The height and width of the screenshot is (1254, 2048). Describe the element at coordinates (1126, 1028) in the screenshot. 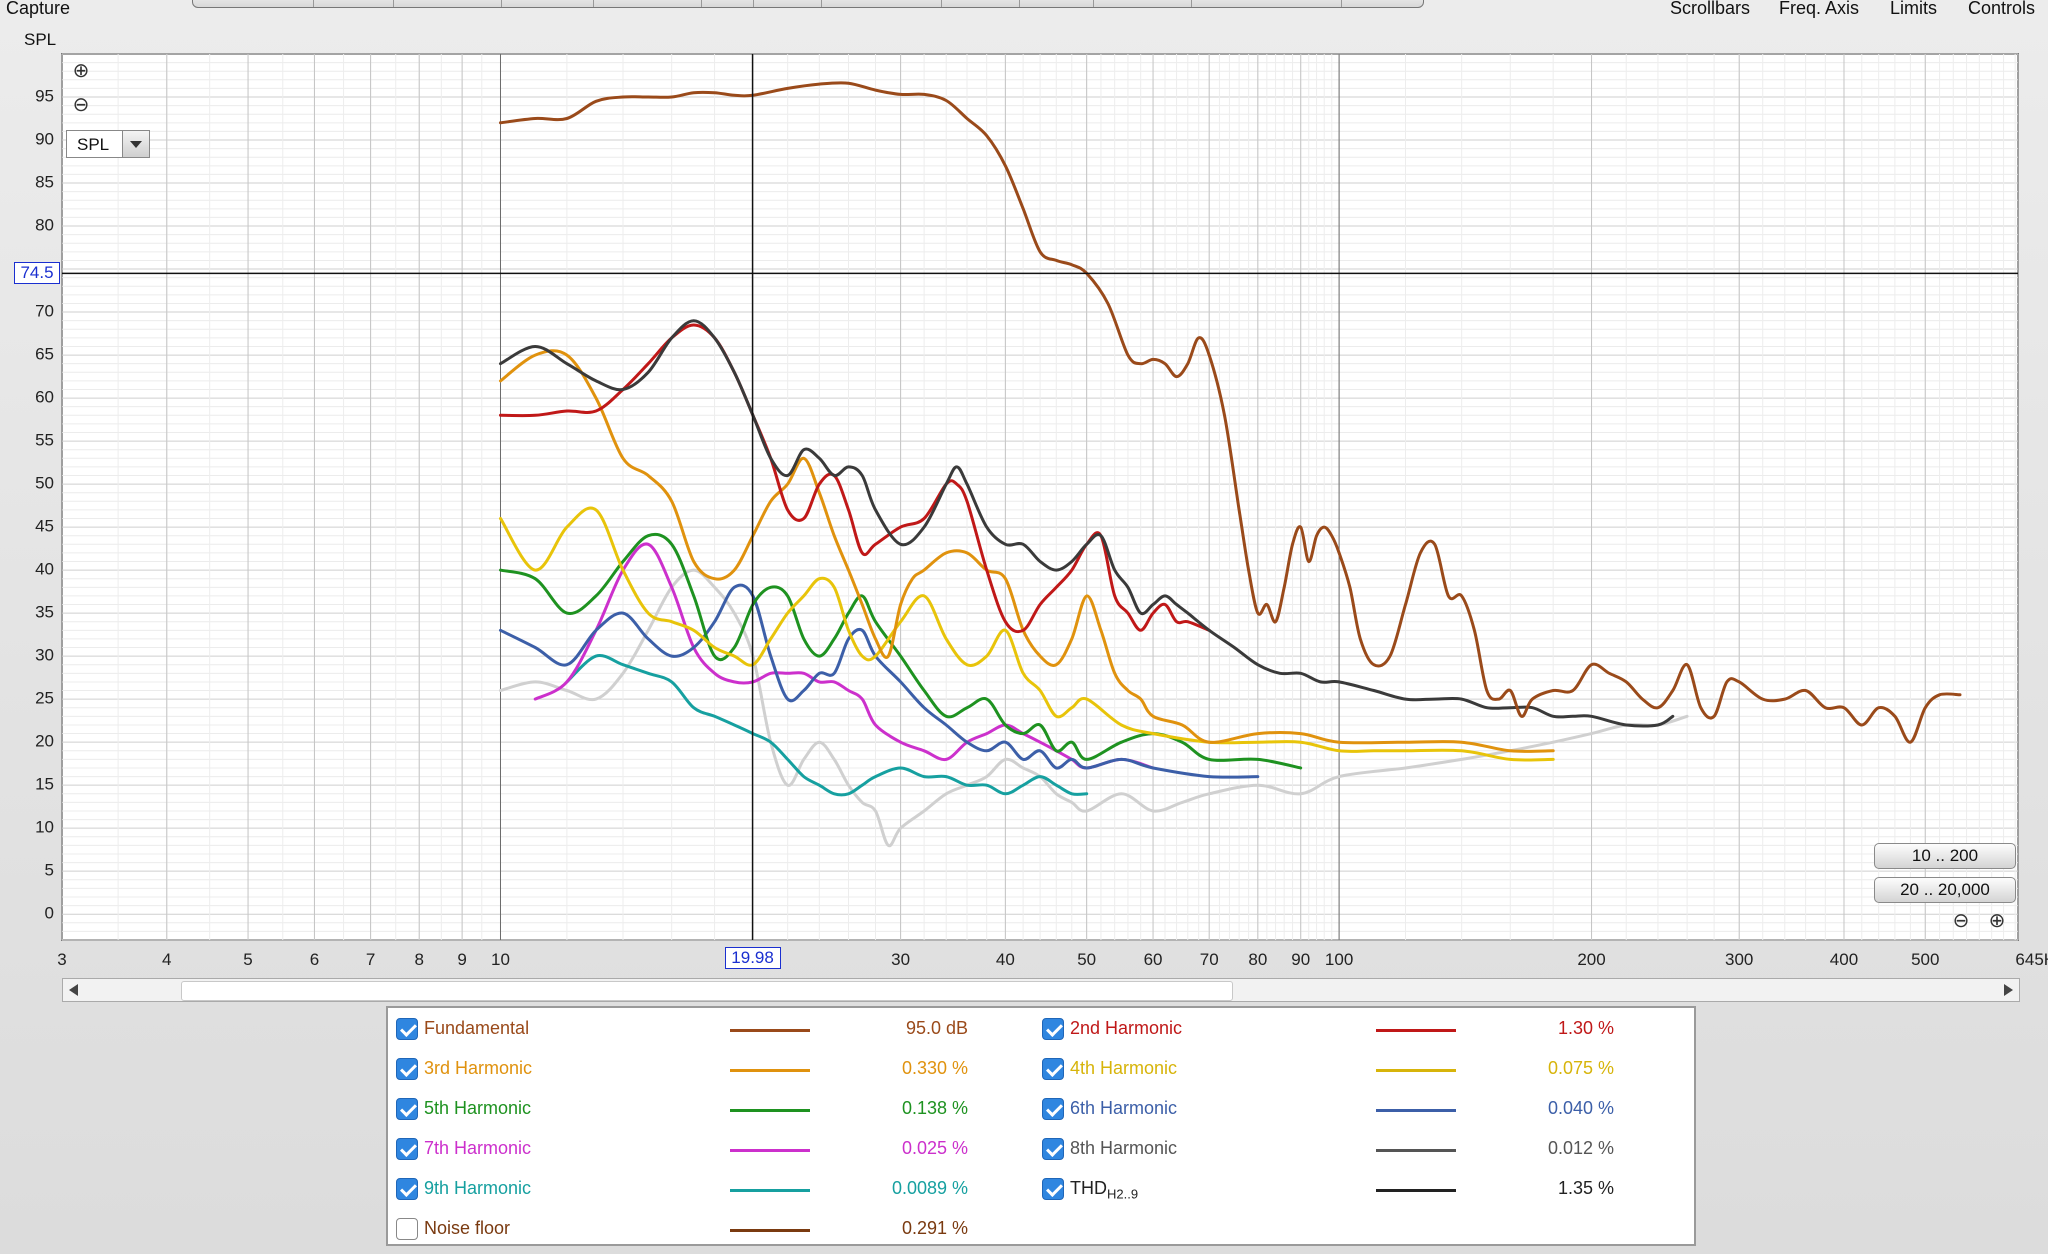

I see `legend-label: 2nd Harmonic` at that location.